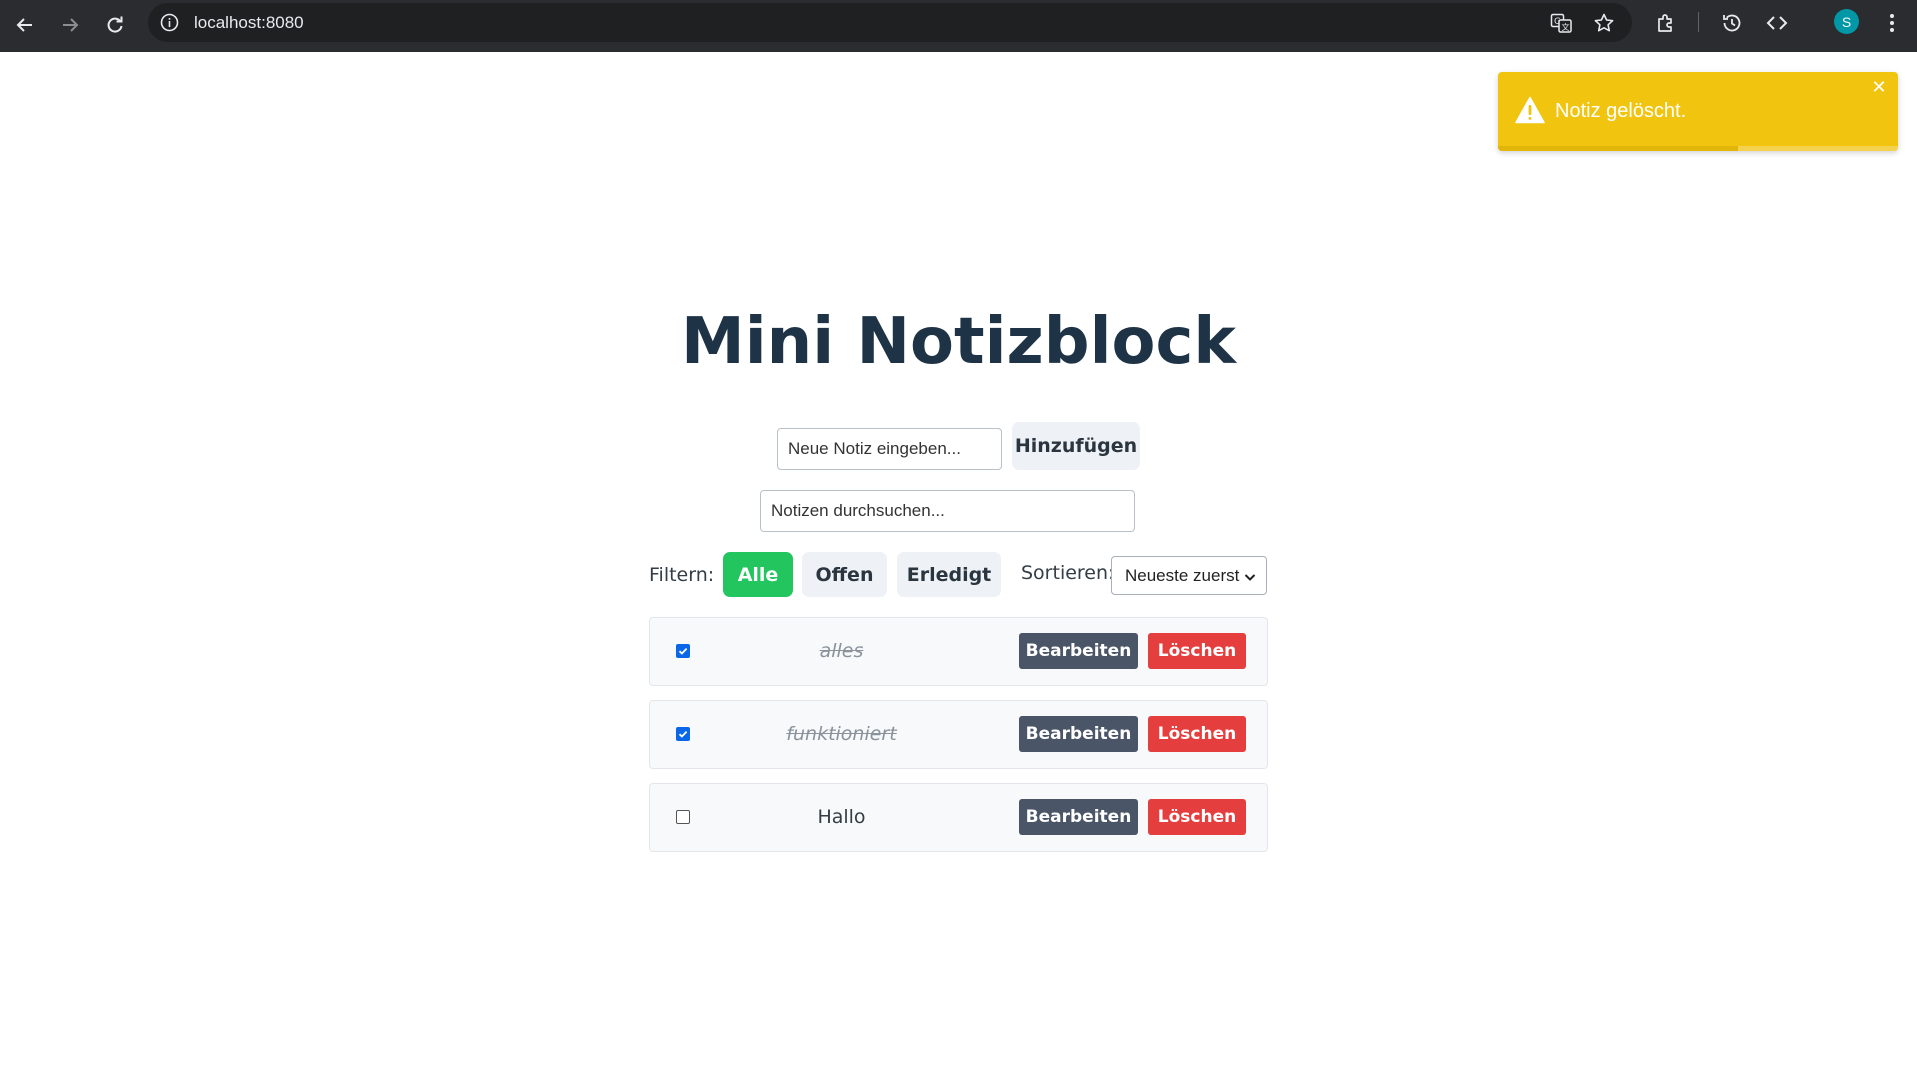  I want to click on sort-label: Sortieren:, so click(1068, 573).